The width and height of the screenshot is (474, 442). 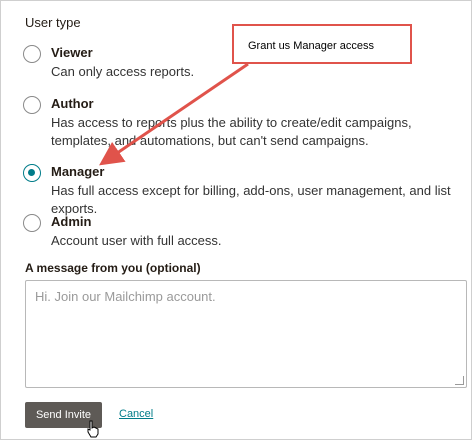 What do you see at coordinates (113, 268) in the screenshot?
I see `message-label: A message from you (optional)` at bounding box center [113, 268].